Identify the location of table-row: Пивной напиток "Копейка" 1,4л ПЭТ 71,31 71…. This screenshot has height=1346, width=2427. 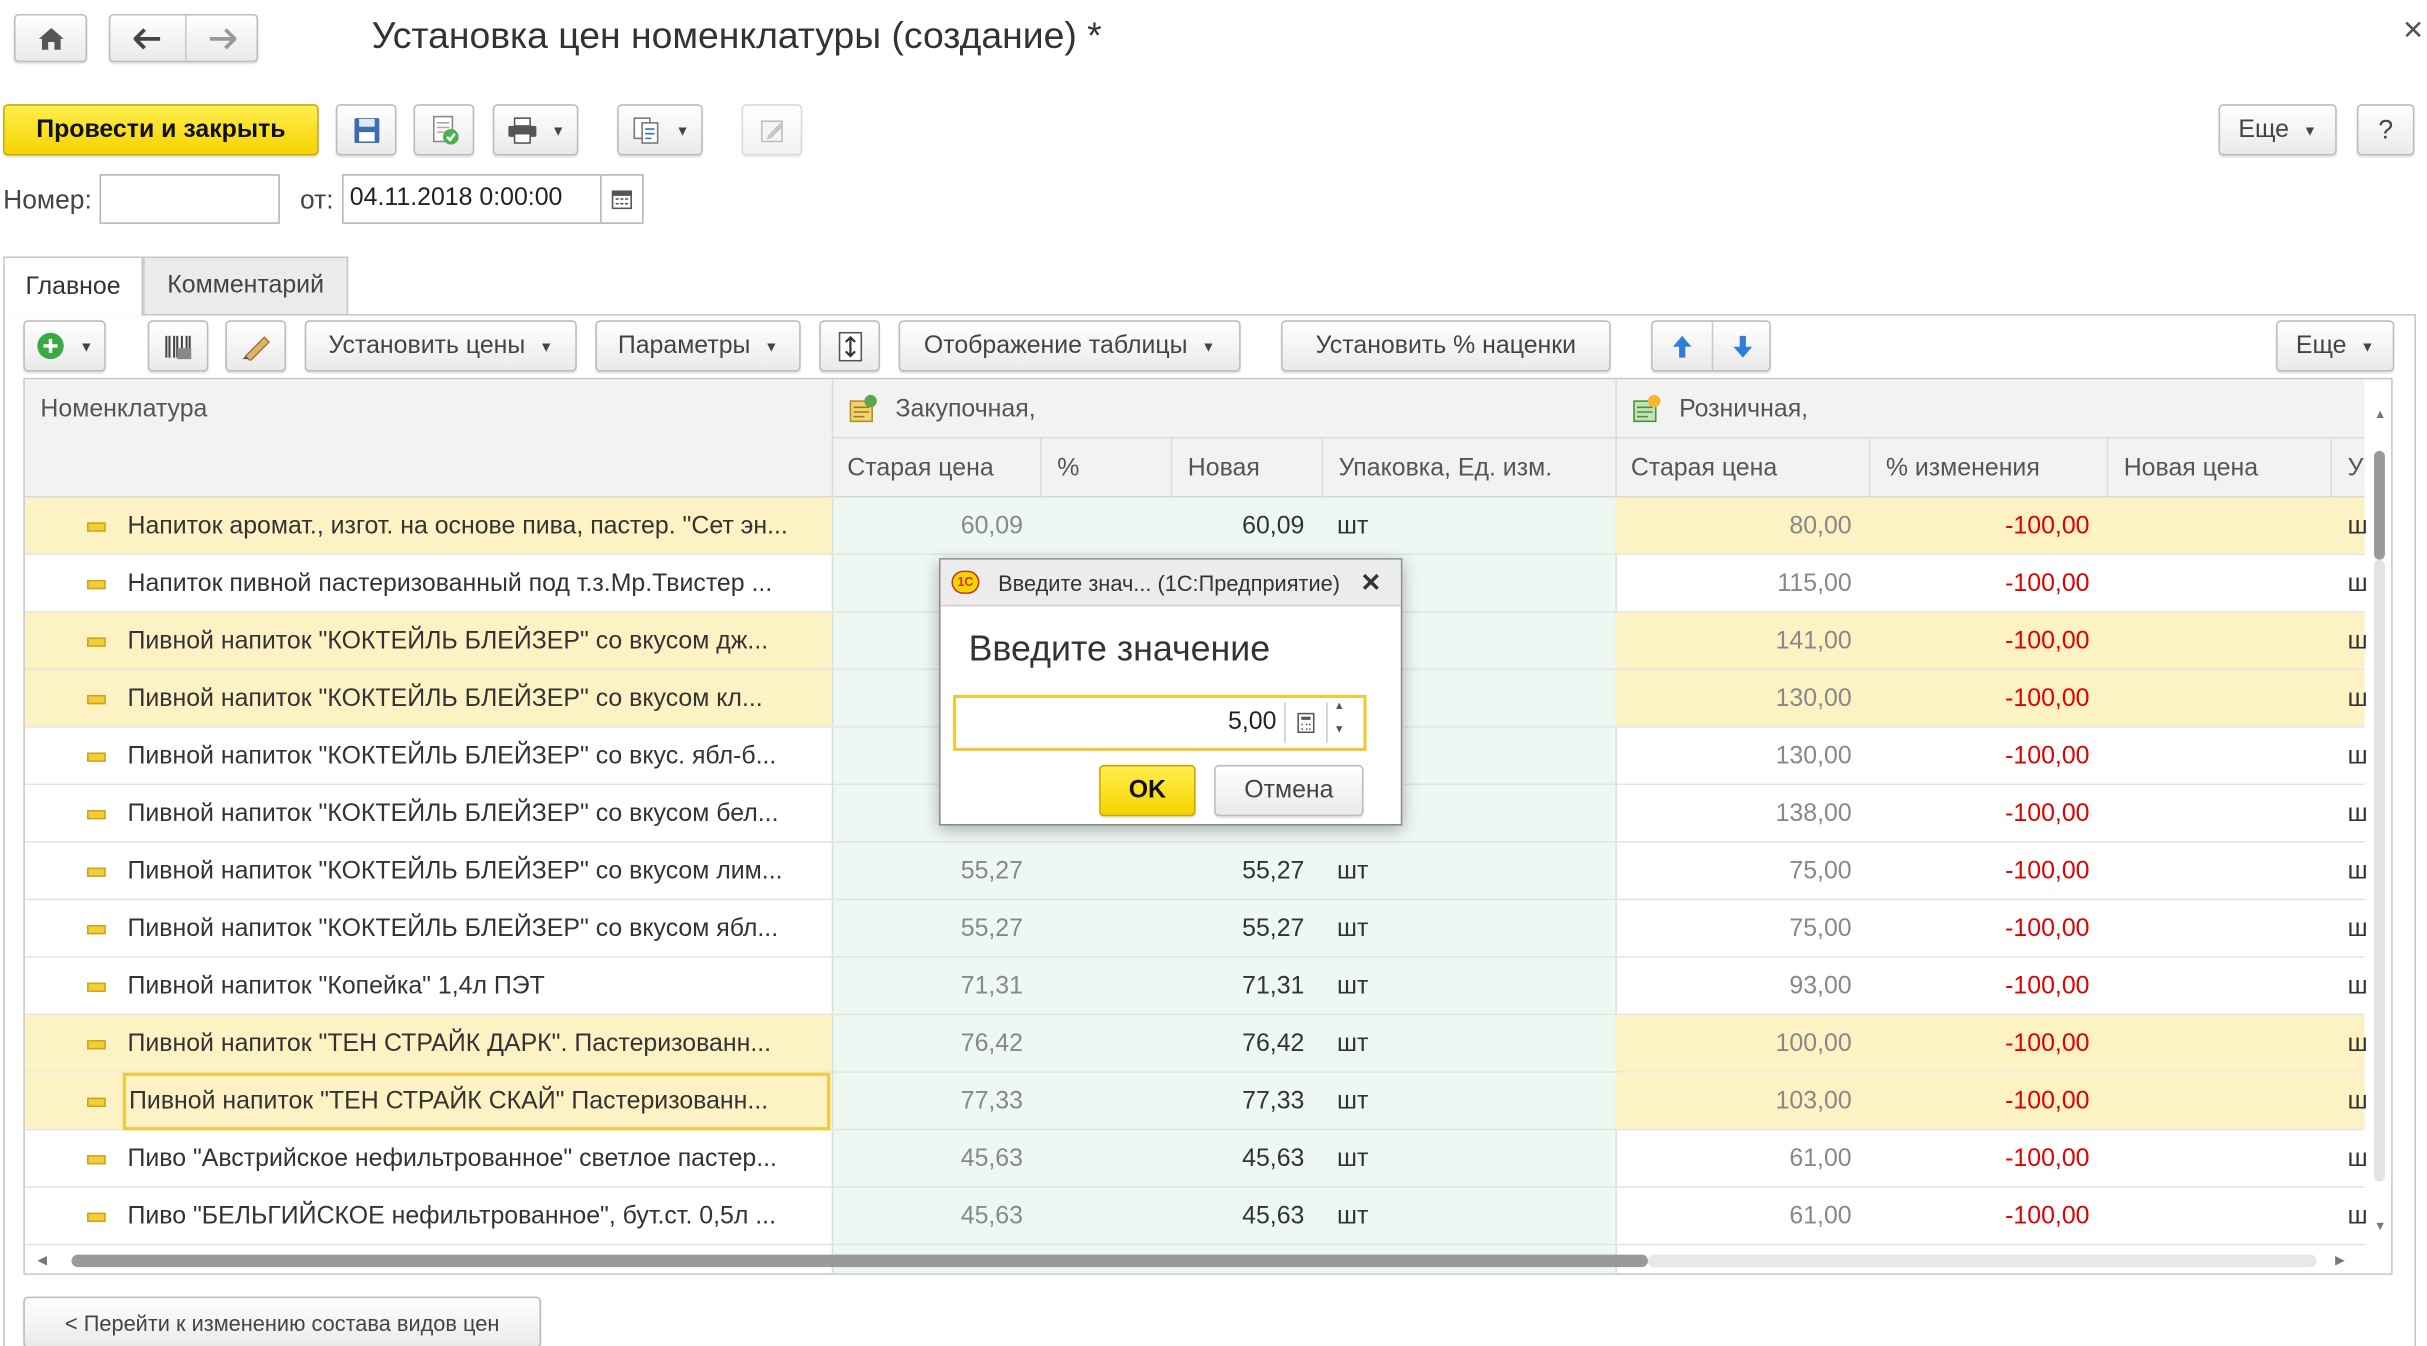
(1195, 987).